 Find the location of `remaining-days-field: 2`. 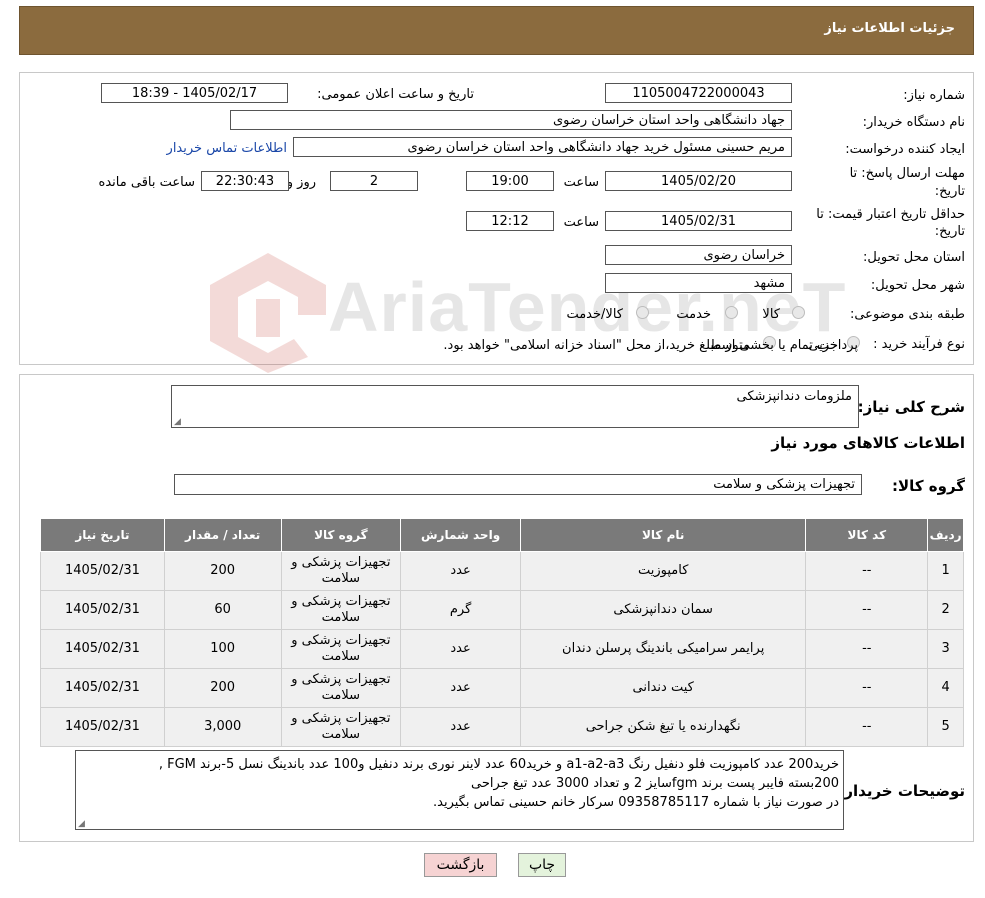

remaining-days-field: 2 is located at coordinates (374, 181).